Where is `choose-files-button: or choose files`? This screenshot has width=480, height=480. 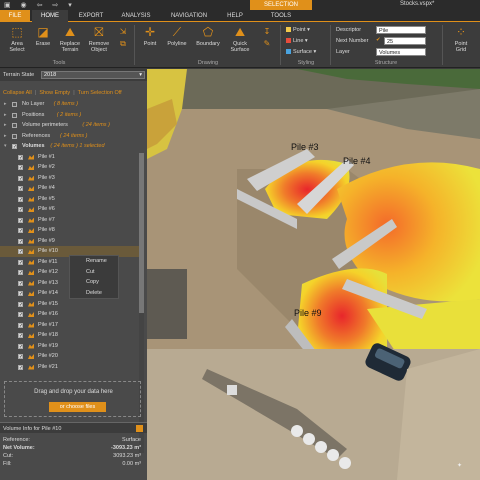 choose-files-button: or choose files is located at coordinates (77, 407).